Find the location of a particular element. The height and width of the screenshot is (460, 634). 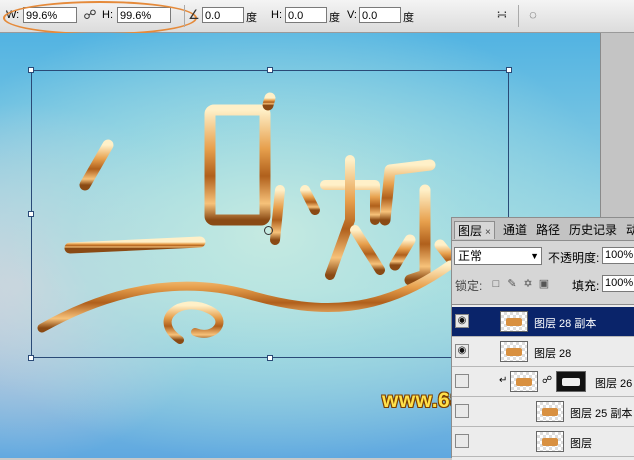

tab-layers: 图层 × is located at coordinates (474, 230).